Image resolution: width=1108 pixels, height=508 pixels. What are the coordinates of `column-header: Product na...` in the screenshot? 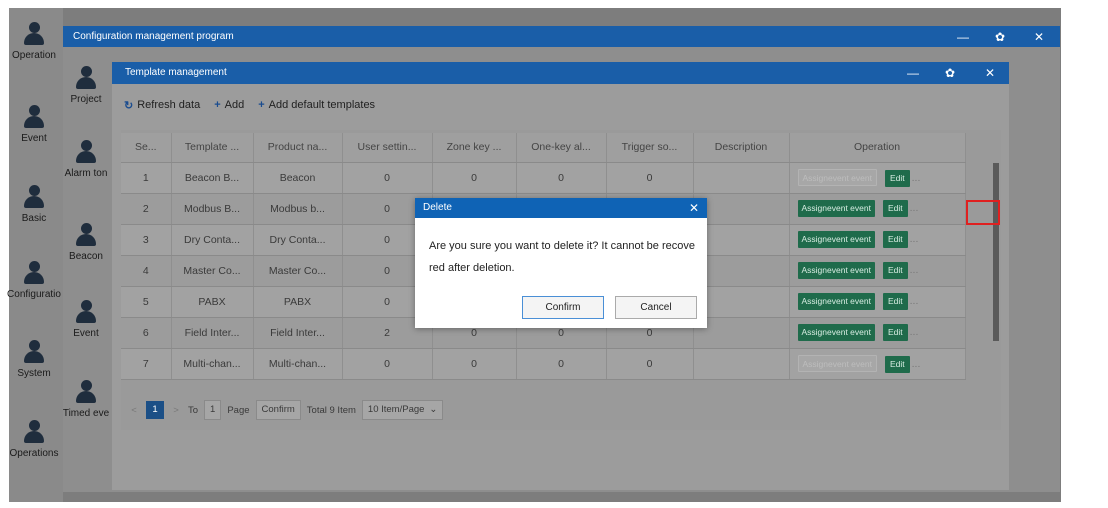 It's located at (298, 148).